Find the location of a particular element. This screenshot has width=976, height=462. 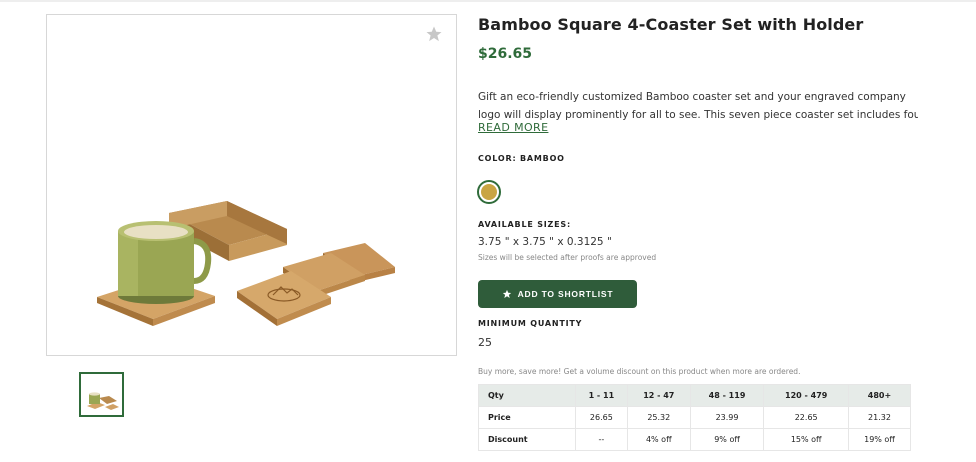

read-more-link: READ MORE is located at coordinates (513, 127).